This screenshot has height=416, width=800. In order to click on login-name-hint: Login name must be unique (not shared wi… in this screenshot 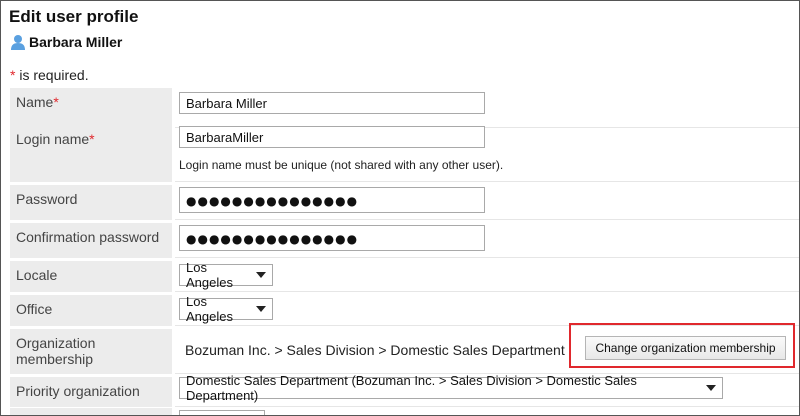, I will do `click(341, 165)`.